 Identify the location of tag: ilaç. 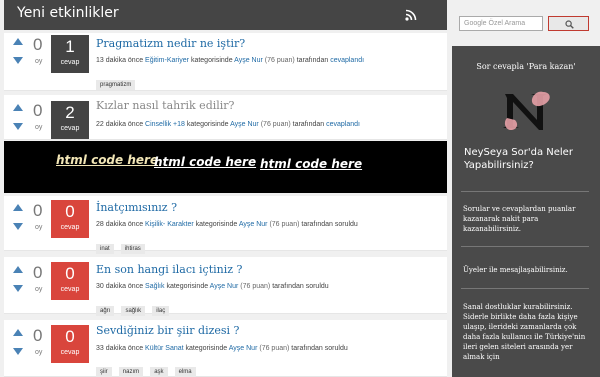
(161, 311).